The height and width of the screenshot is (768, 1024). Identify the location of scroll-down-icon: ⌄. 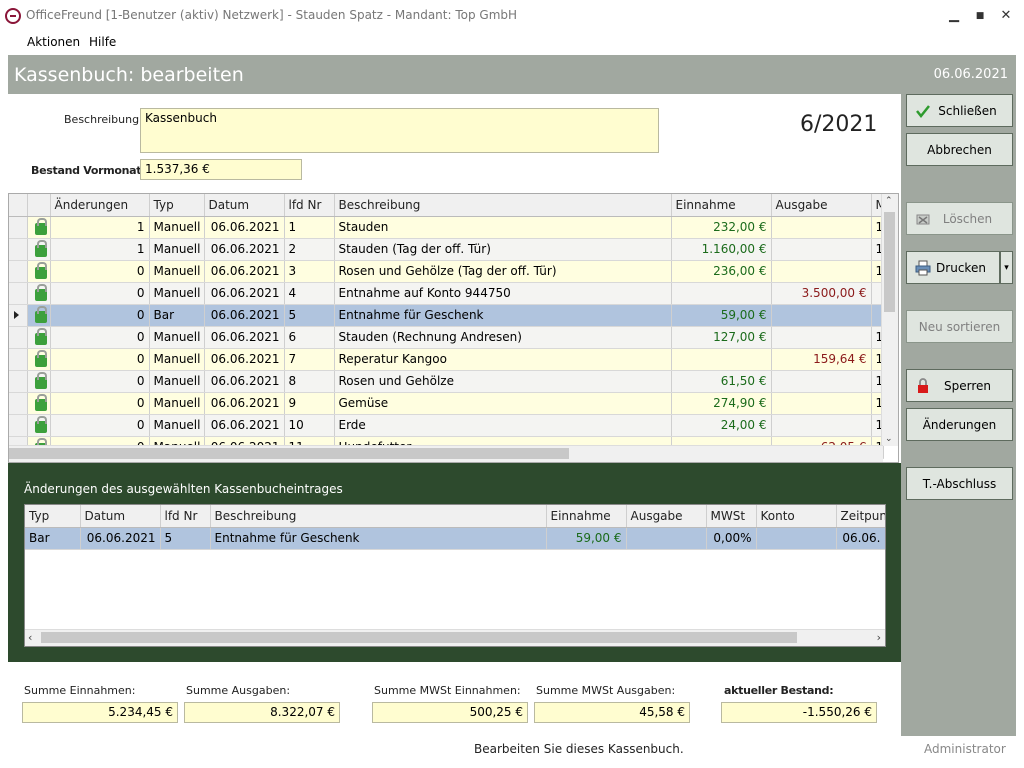
(889, 439).